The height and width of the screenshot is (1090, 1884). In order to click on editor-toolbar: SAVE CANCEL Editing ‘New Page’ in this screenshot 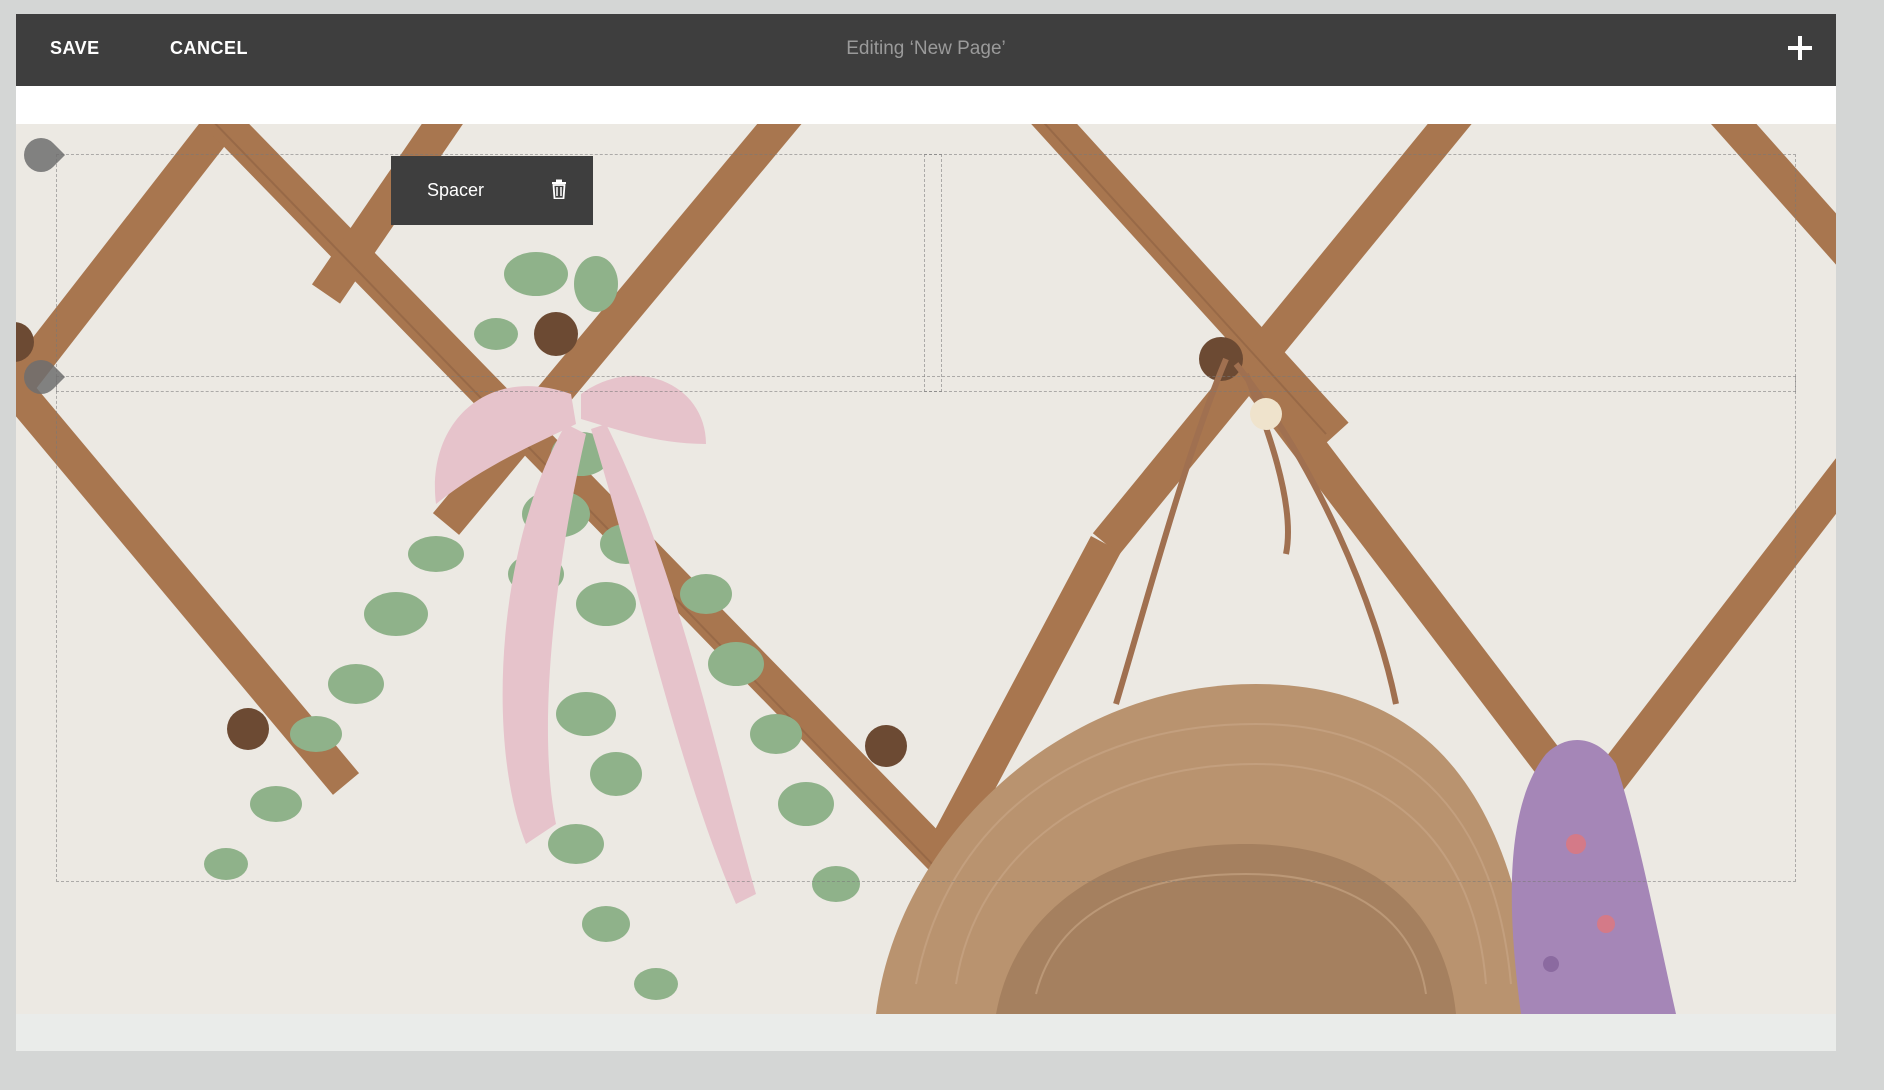, I will do `click(926, 50)`.